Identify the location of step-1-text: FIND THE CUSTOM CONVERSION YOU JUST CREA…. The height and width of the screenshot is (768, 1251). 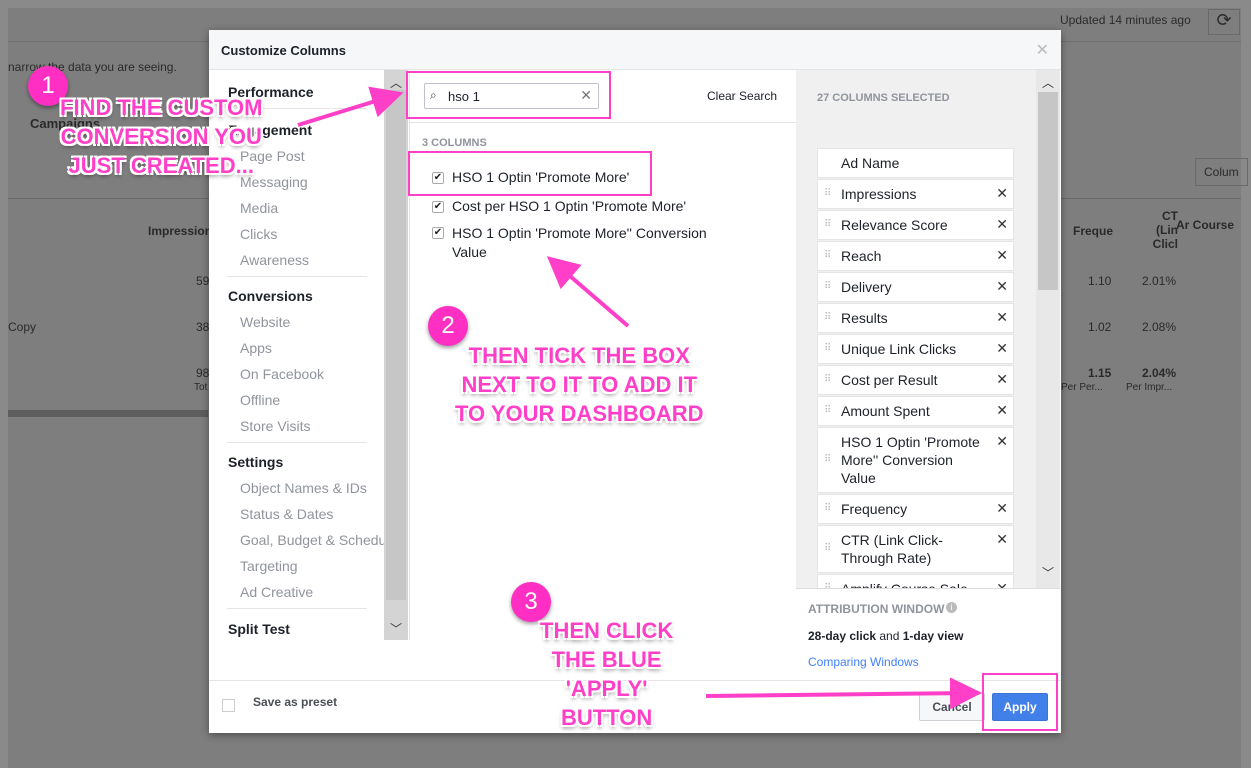
(161, 136).